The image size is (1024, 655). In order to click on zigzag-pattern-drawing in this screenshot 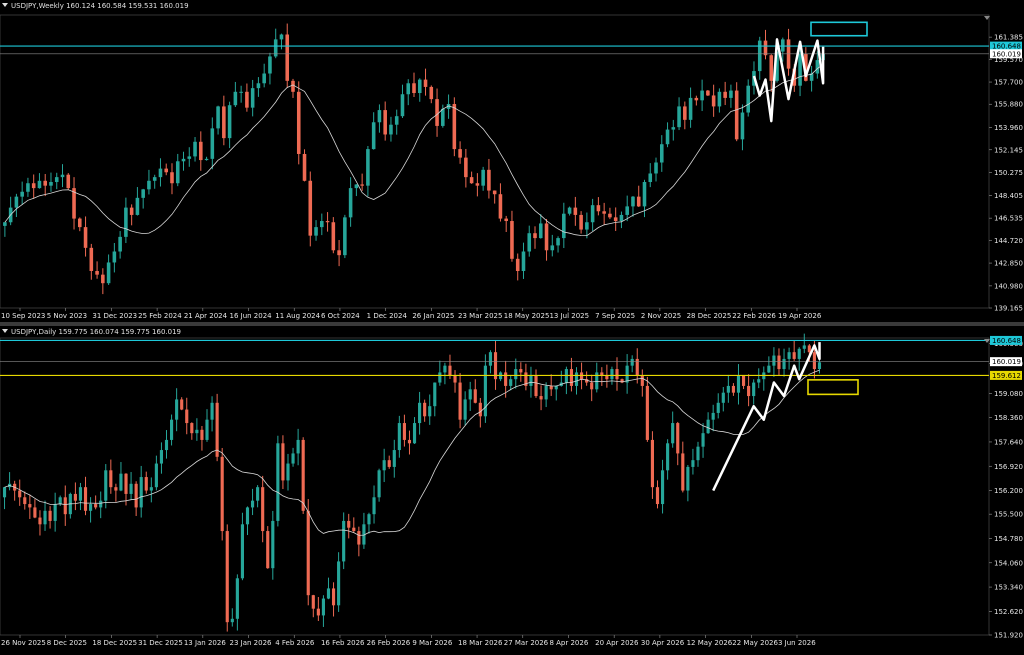, I will do `click(766, 417)`.